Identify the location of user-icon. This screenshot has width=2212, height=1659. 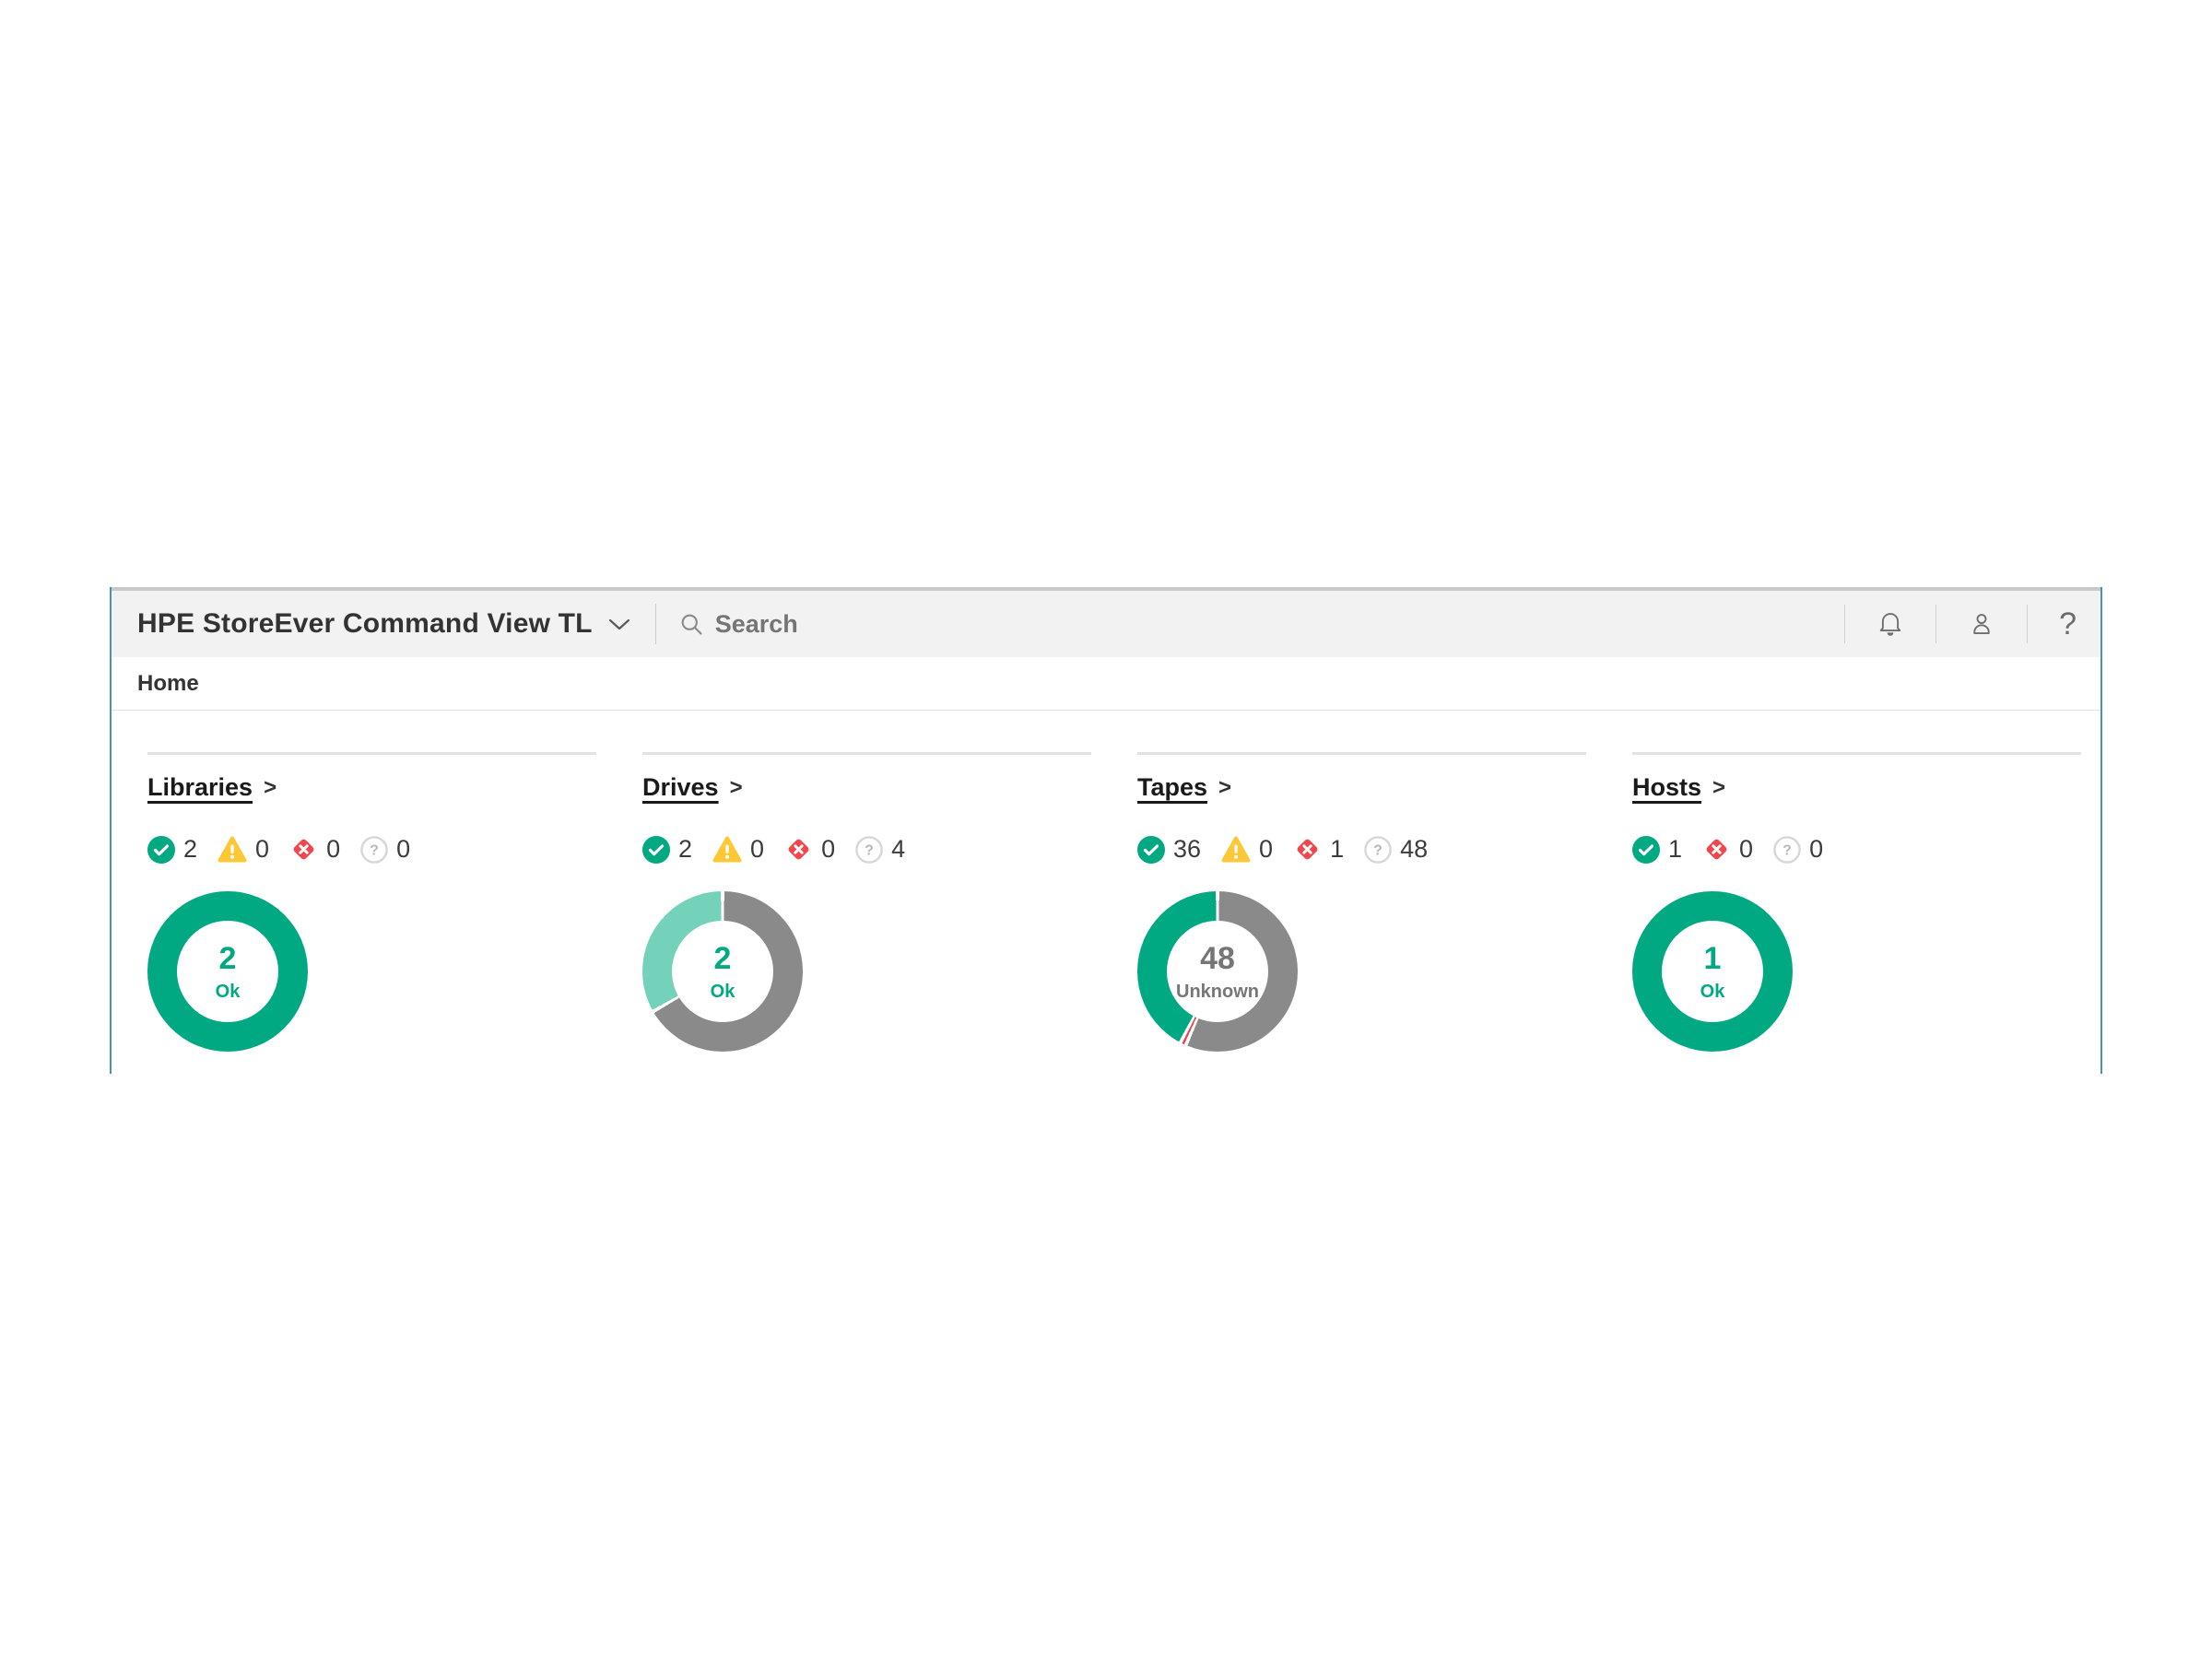
(1981, 624).